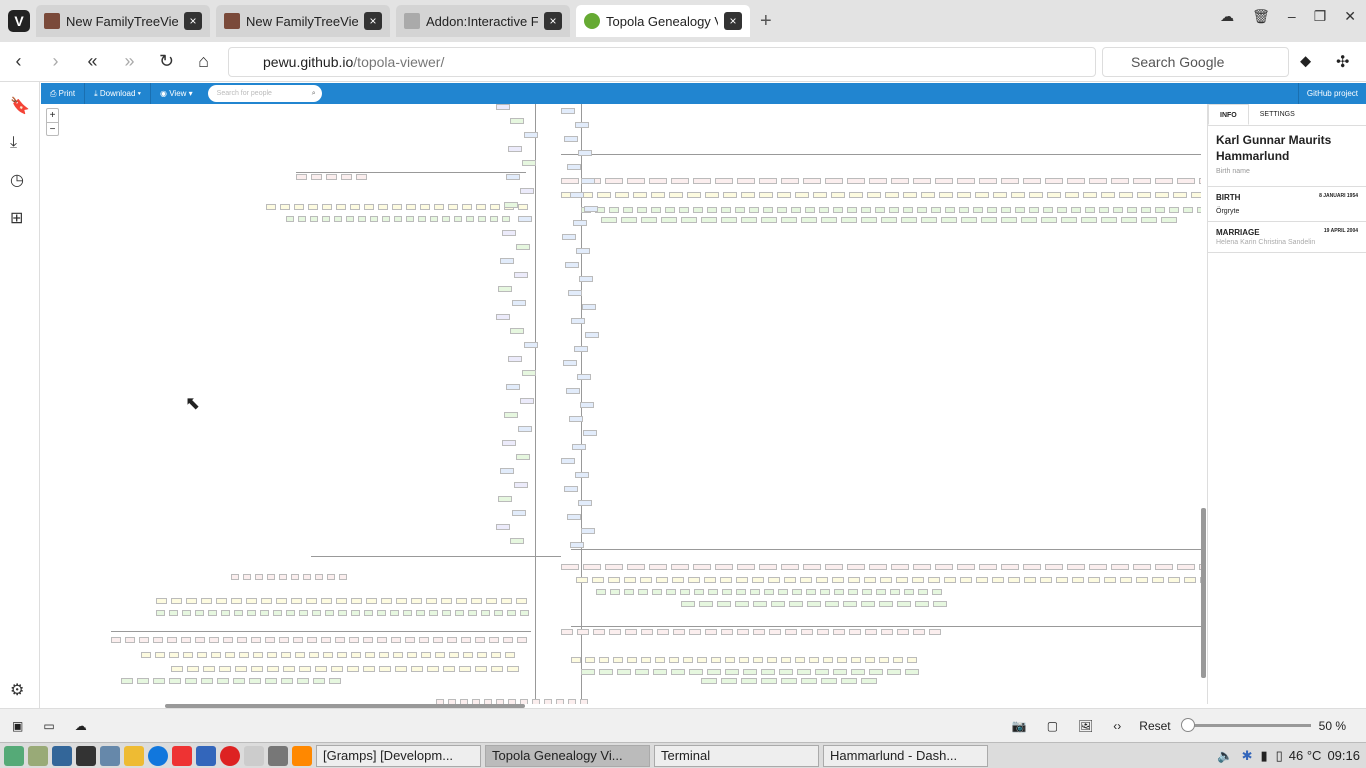 This screenshot has height=768, width=1366. Describe the element at coordinates (38, 755) in the screenshot. I see `file-manager-icon` at that location.